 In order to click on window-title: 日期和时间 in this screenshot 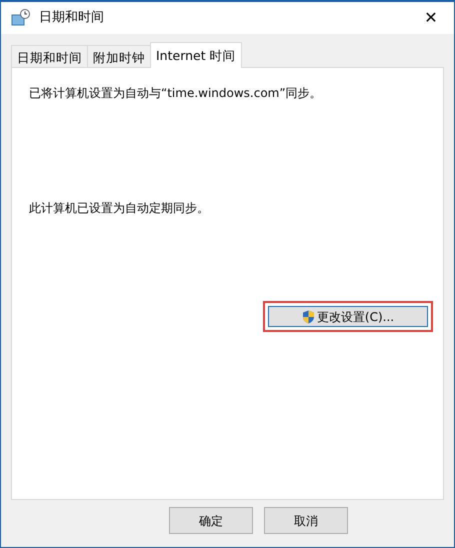, I will do `click(71, 18)`.